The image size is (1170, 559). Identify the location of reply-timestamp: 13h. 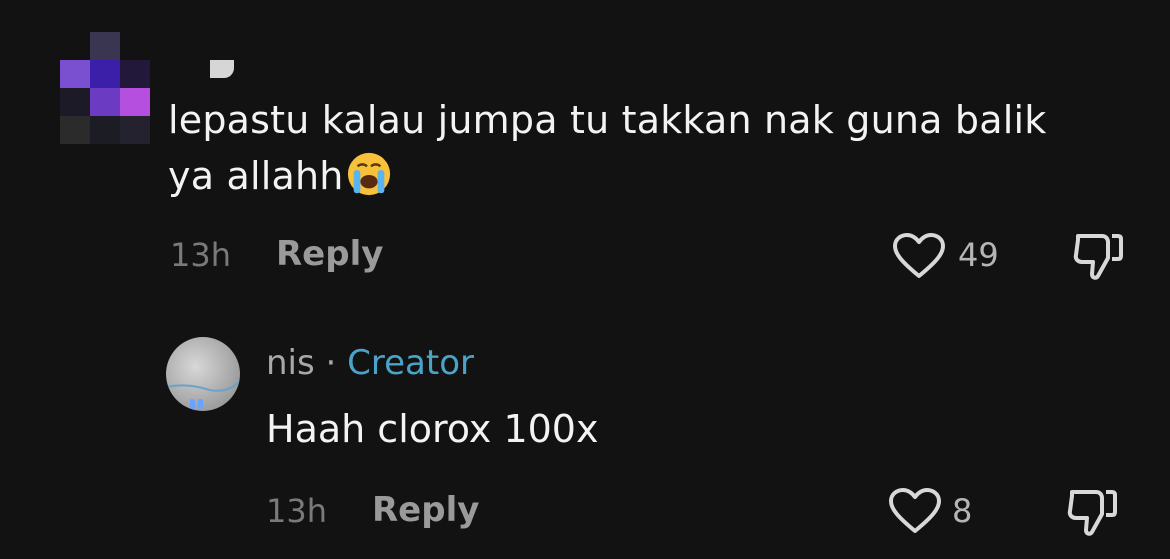
(296, 511).